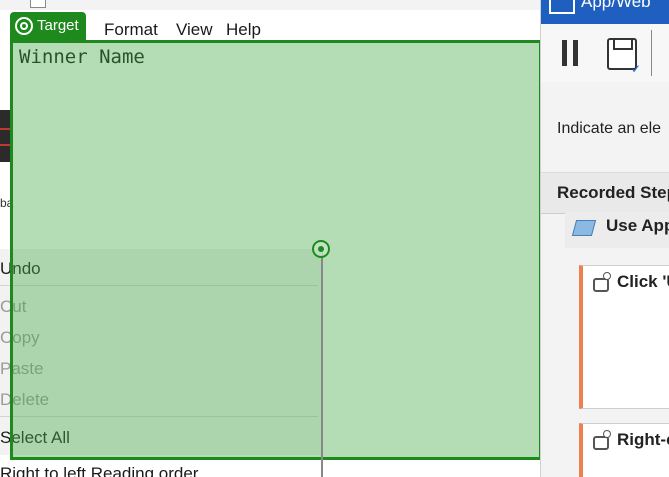 Image resolution: width=669 pixels, height=477 pixels. I want to click on step-card-right-click: Right-c, so click(624, 450).